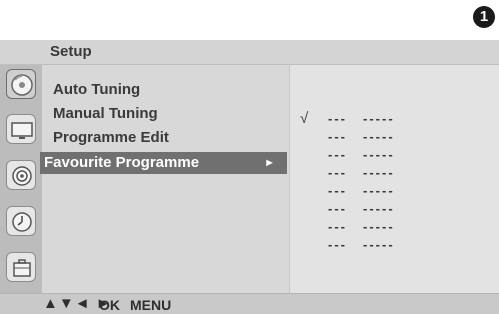 This screenshot has height=314, width=499. Describe the element at coordinates (304, 118) in the screenshot. I see `check-mark-icon: √` at that location.